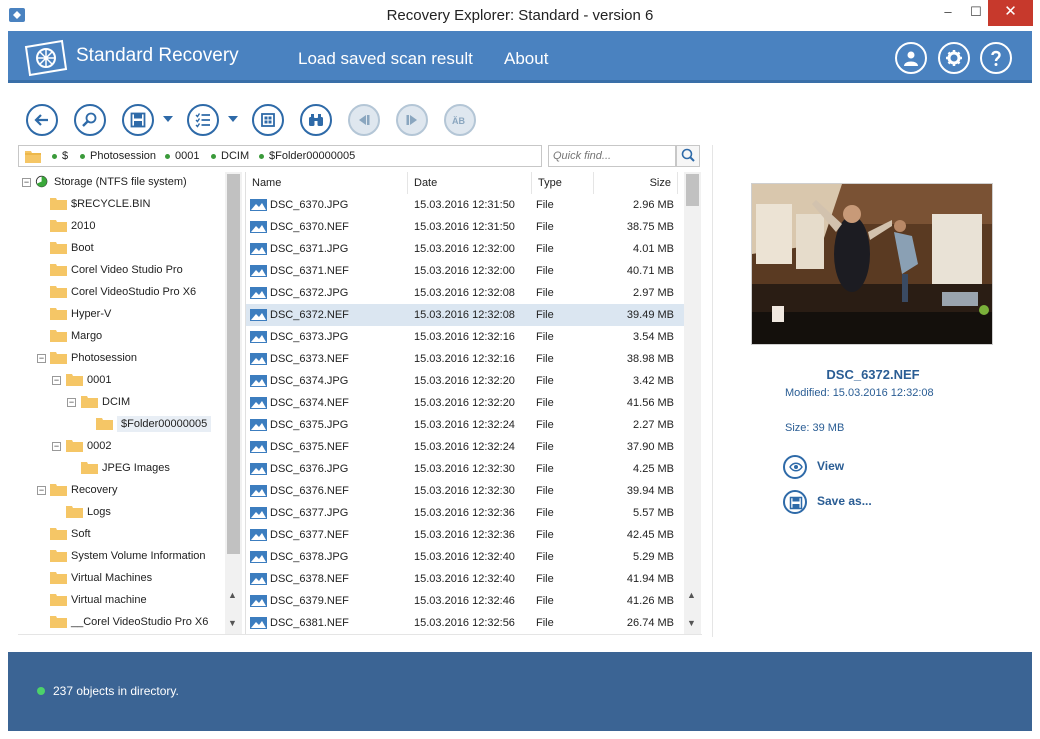 The width and height of the screenshot is (1040, 739). I want to click on tree-item: Corel VideoStudio Pro X6, so click(123, 292).